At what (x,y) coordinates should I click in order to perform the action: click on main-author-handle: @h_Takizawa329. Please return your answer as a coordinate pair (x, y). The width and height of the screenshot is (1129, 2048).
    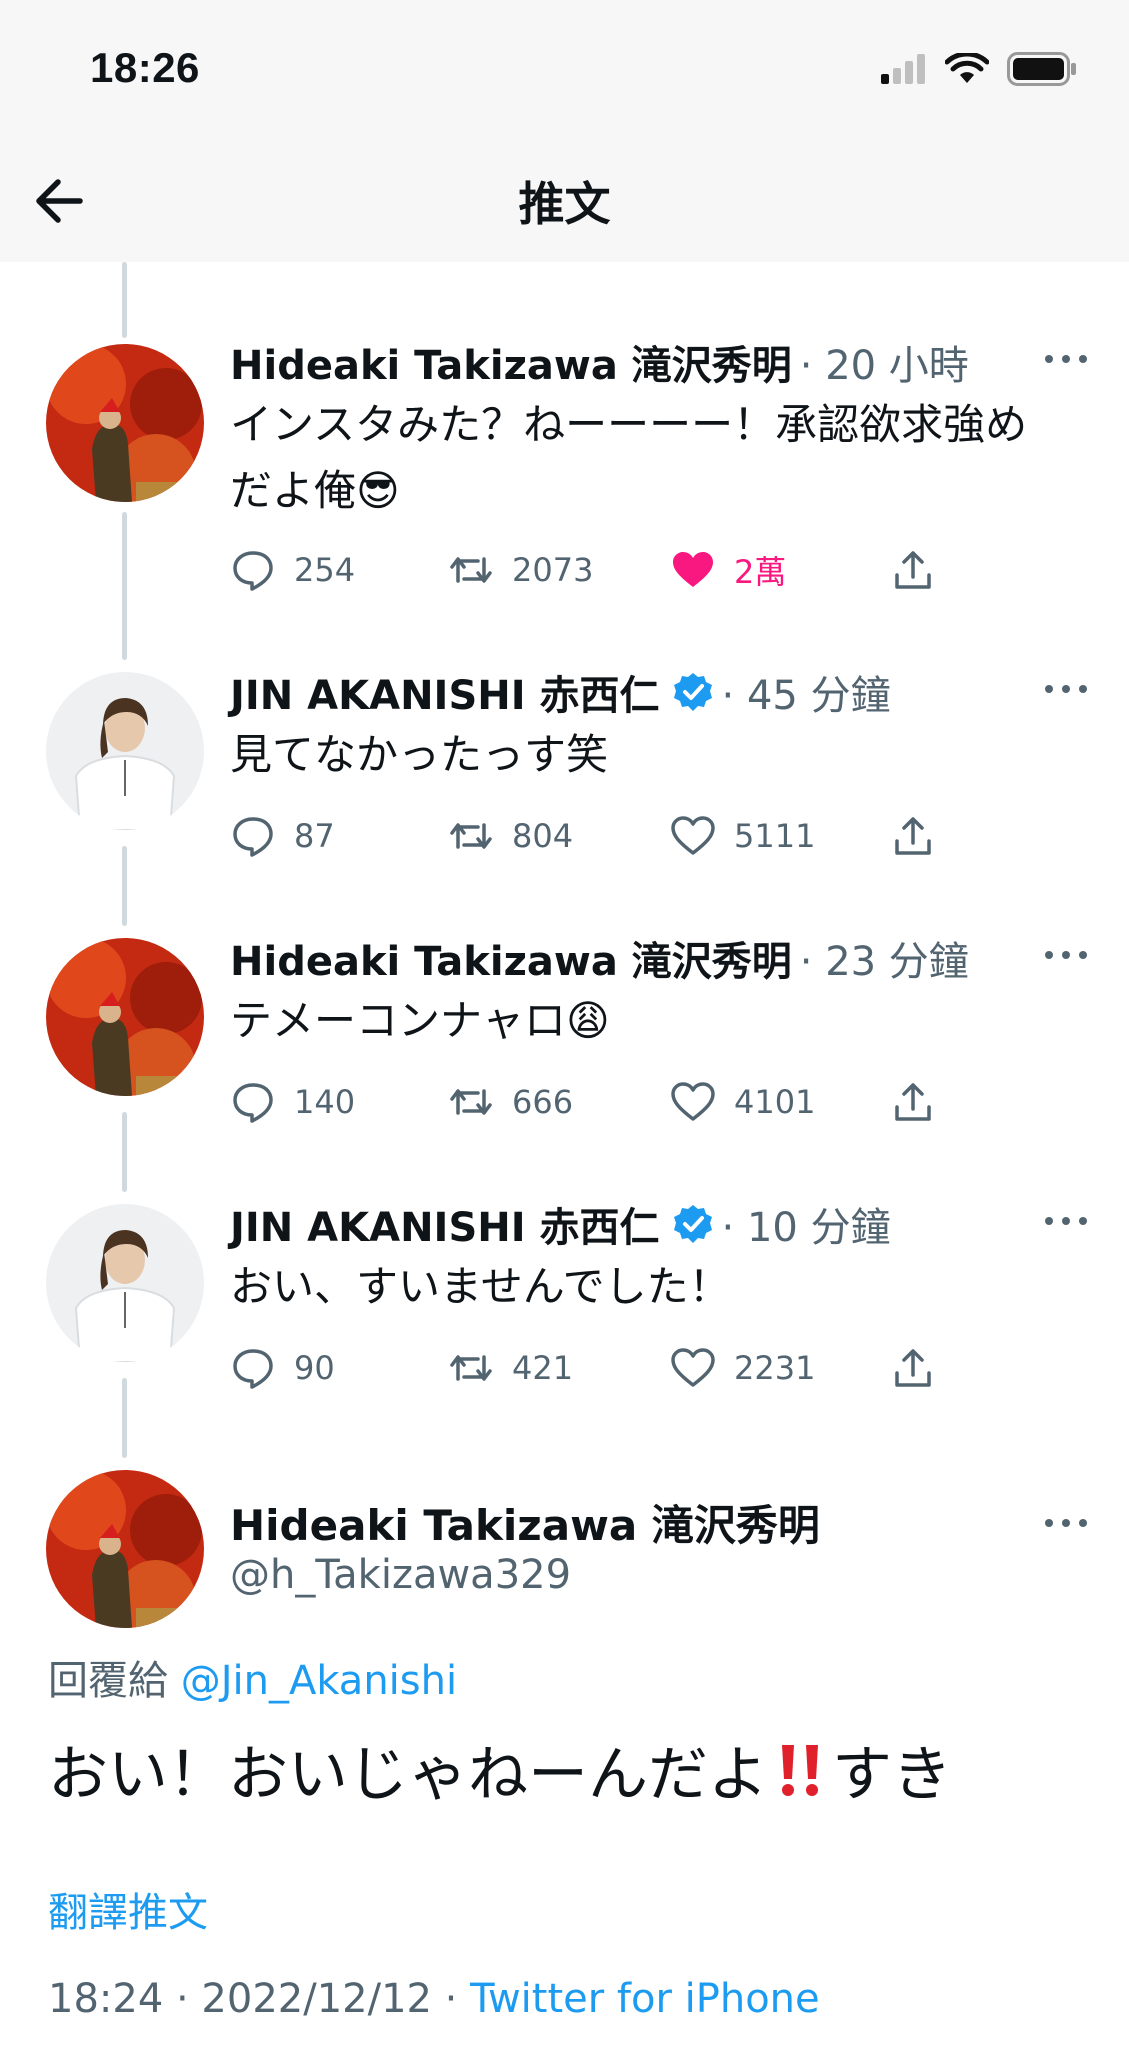
    Looking at the image, I should click on (400, 1575).